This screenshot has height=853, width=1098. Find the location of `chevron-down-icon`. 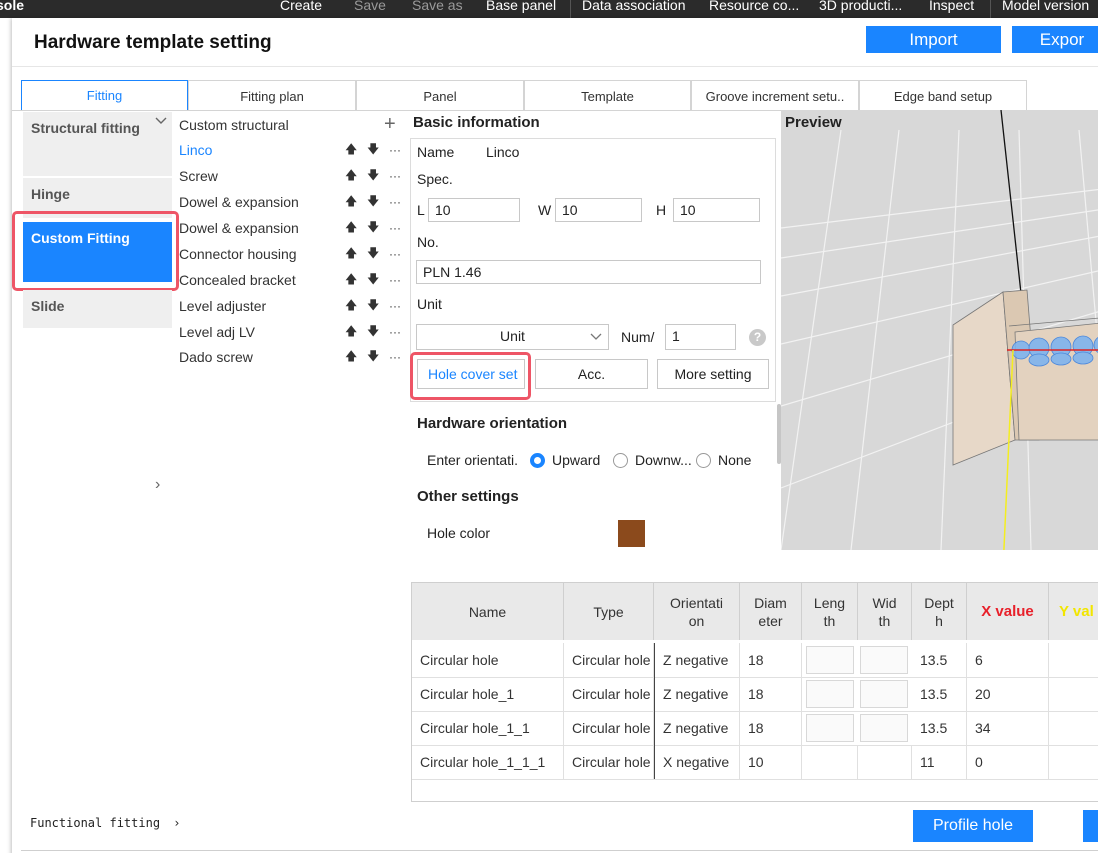

chevron-down-icon is located at coordinates (161, 122).